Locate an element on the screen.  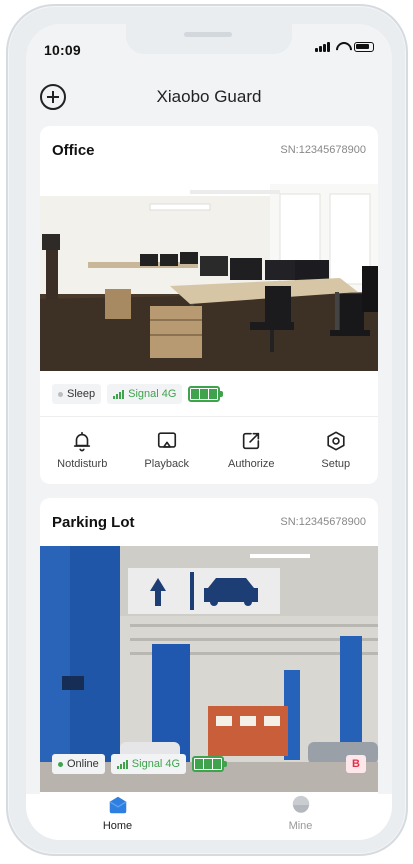
connection-status-badge: Online is located at coordinates (78, 764).